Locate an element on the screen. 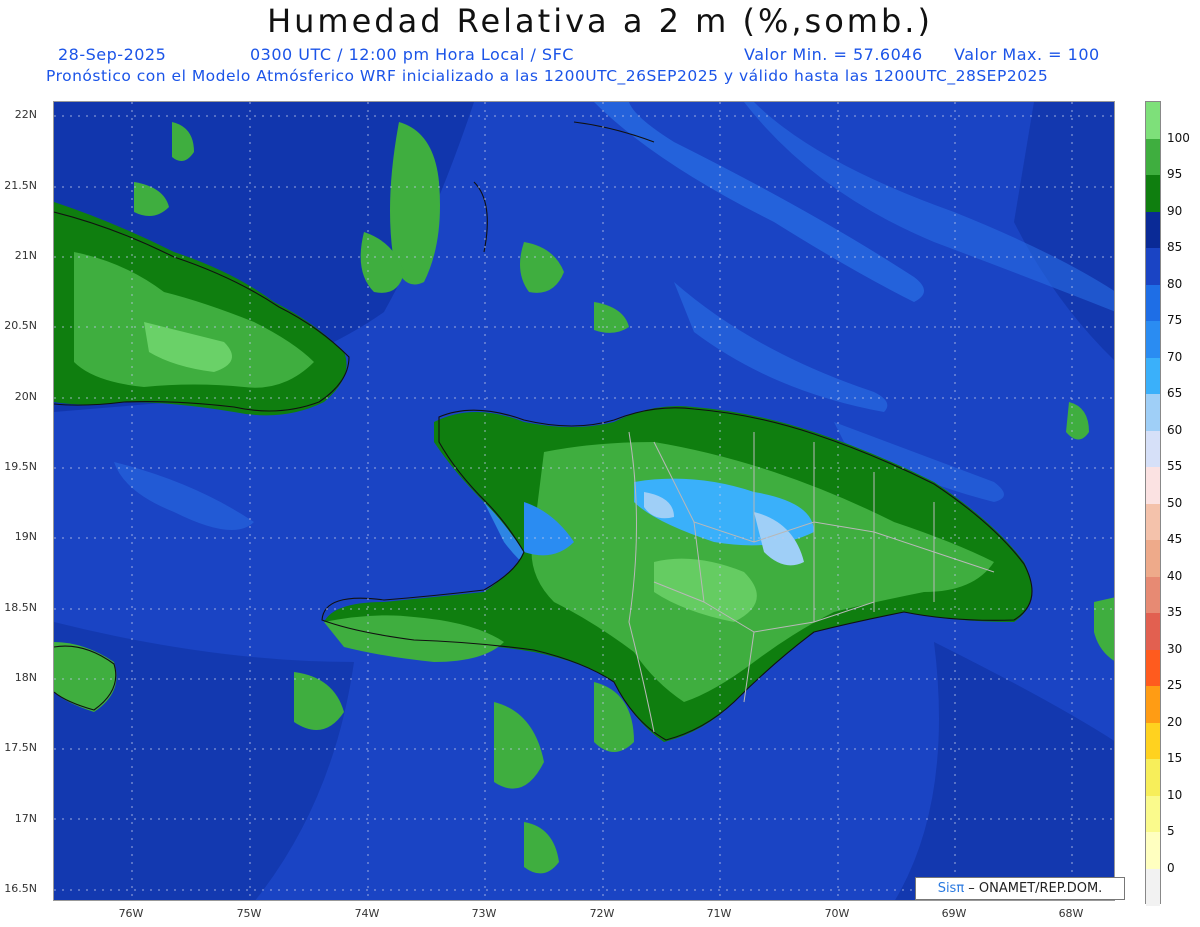 The width and height of the screenshot is (1200, 927). lat-label-21-5n: 21.5N is located at coordinates (20, 185).